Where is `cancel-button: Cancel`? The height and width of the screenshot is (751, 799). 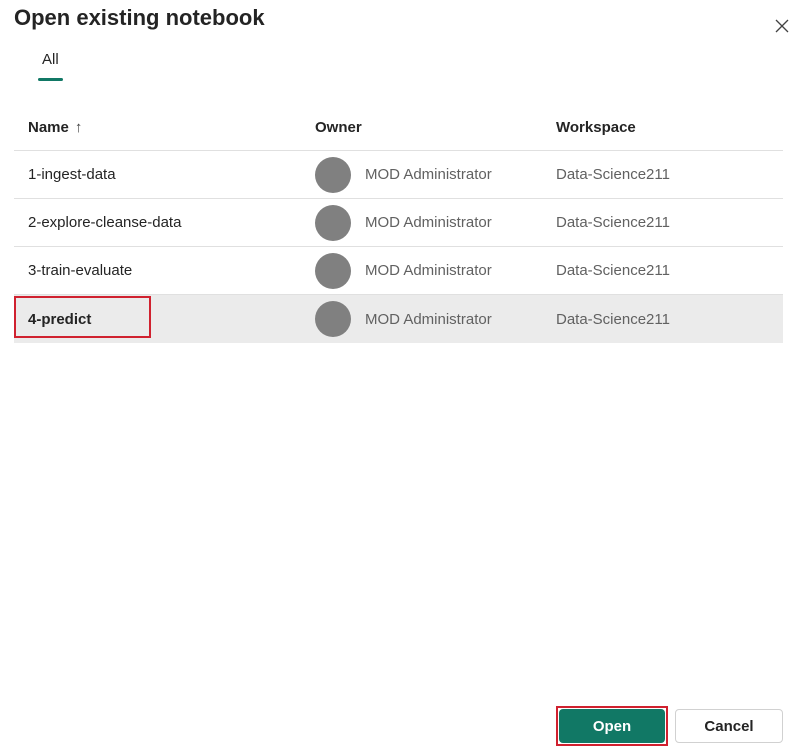
cancel-button: Cancel is located at coordinates (729, 726).